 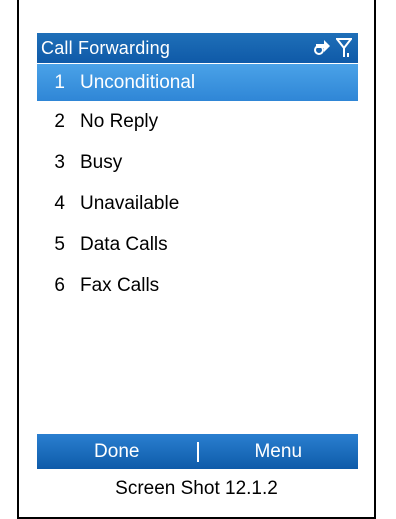 I want to click on figure-caption: Screen Shot 12.1.2, so click(x=196, y=488).